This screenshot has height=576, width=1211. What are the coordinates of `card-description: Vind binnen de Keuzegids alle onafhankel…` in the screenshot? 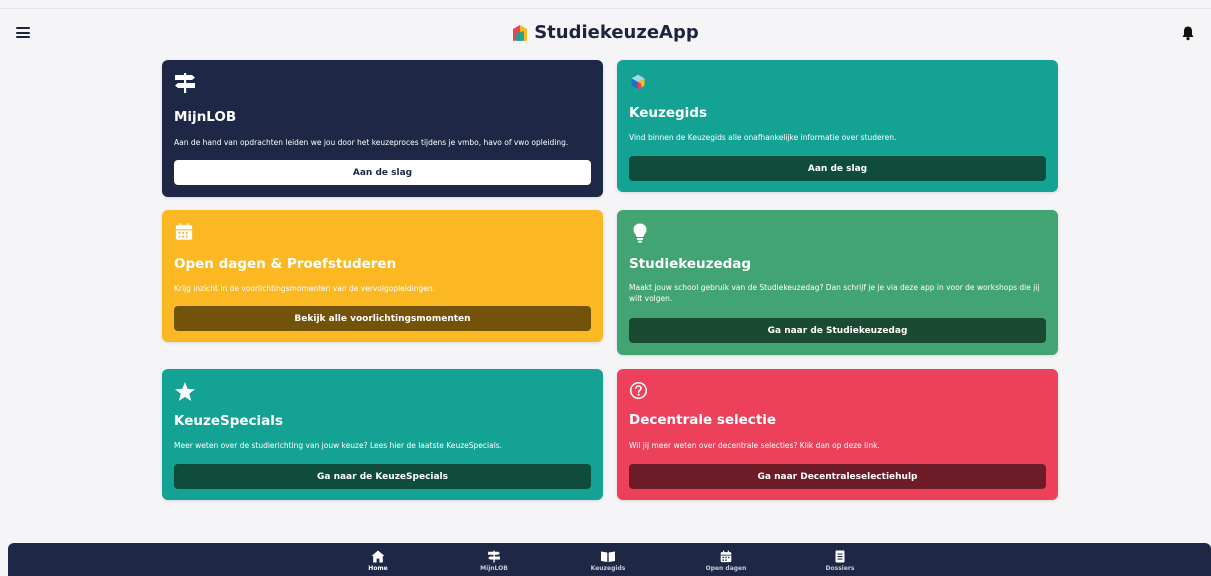 It's located at (763, 137).